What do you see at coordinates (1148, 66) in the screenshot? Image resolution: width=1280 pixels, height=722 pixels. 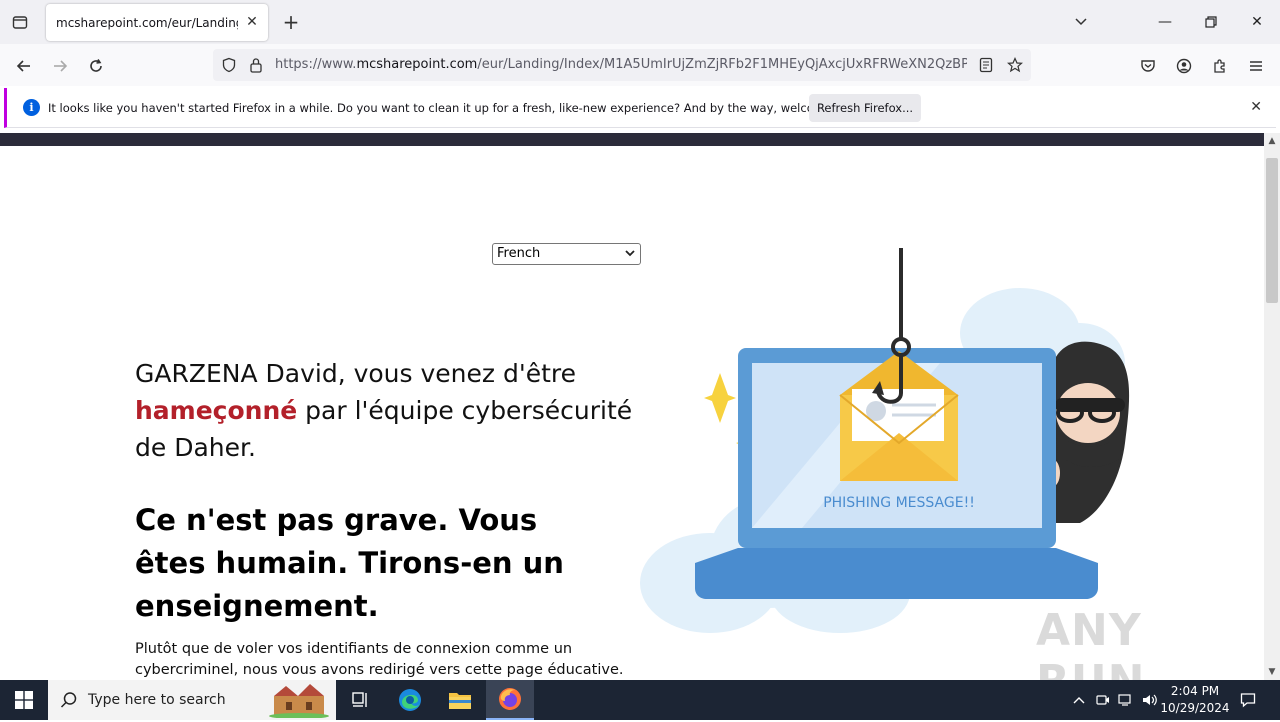 I see `pocket-icon` at bounding box center [1148, 66].